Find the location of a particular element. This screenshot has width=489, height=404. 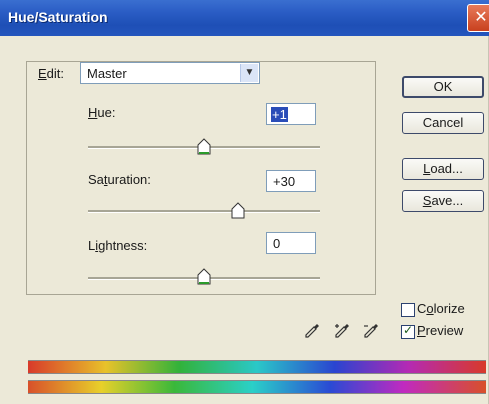

saturation-field: +30 is located at coordinates (291, 181).